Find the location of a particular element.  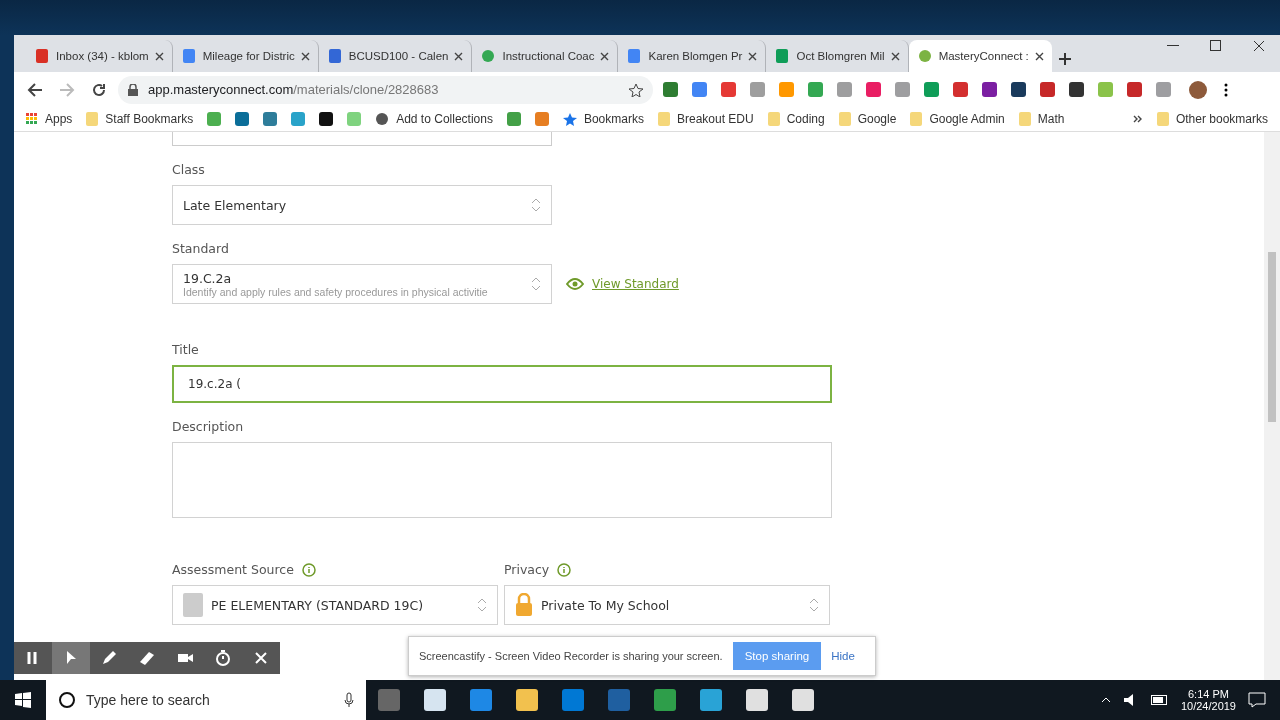

timer-icon is located at coordinates (223, 658).